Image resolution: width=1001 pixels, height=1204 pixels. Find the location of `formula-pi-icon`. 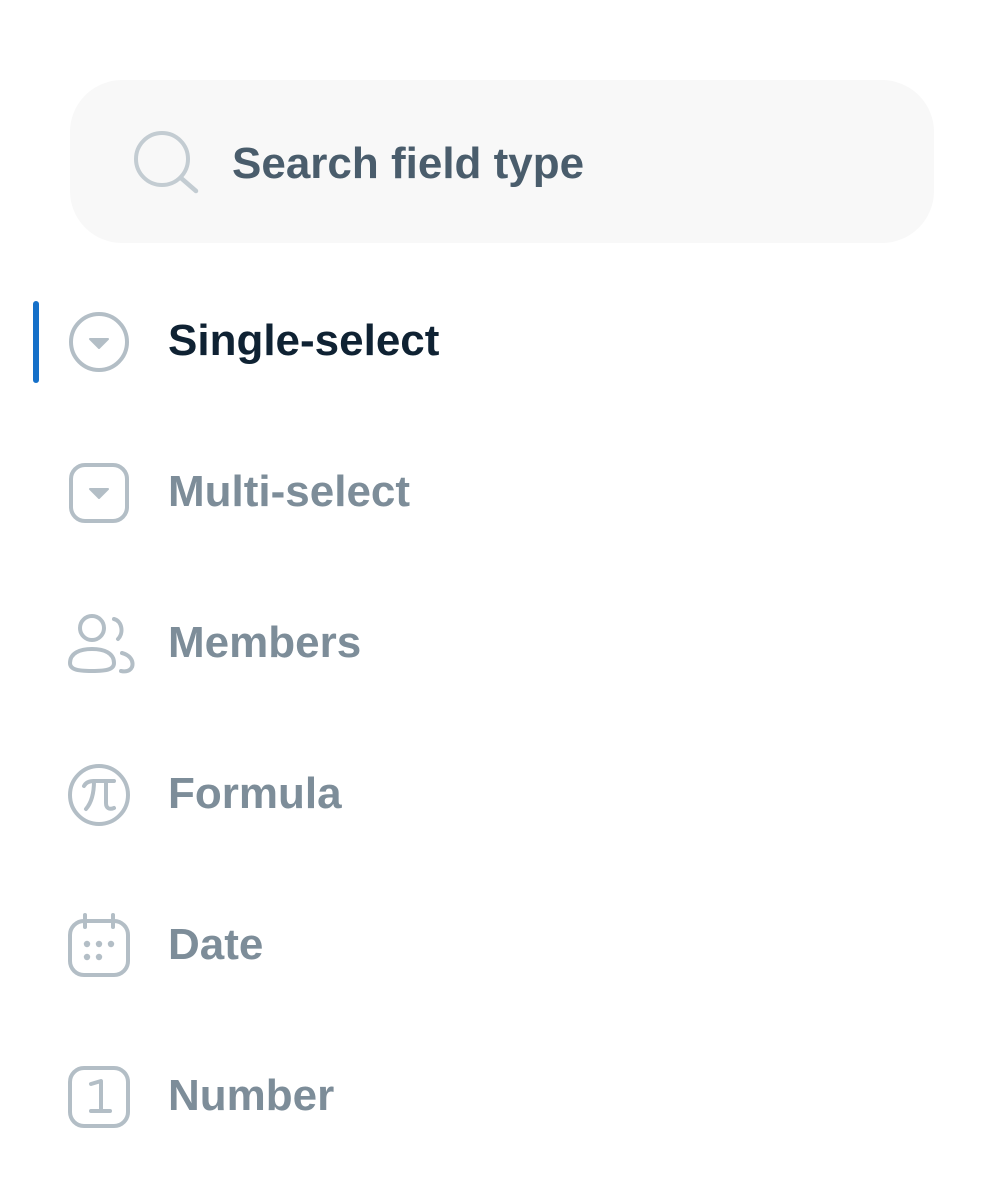

formula-pi-icon is located at coordinates (99, 795).